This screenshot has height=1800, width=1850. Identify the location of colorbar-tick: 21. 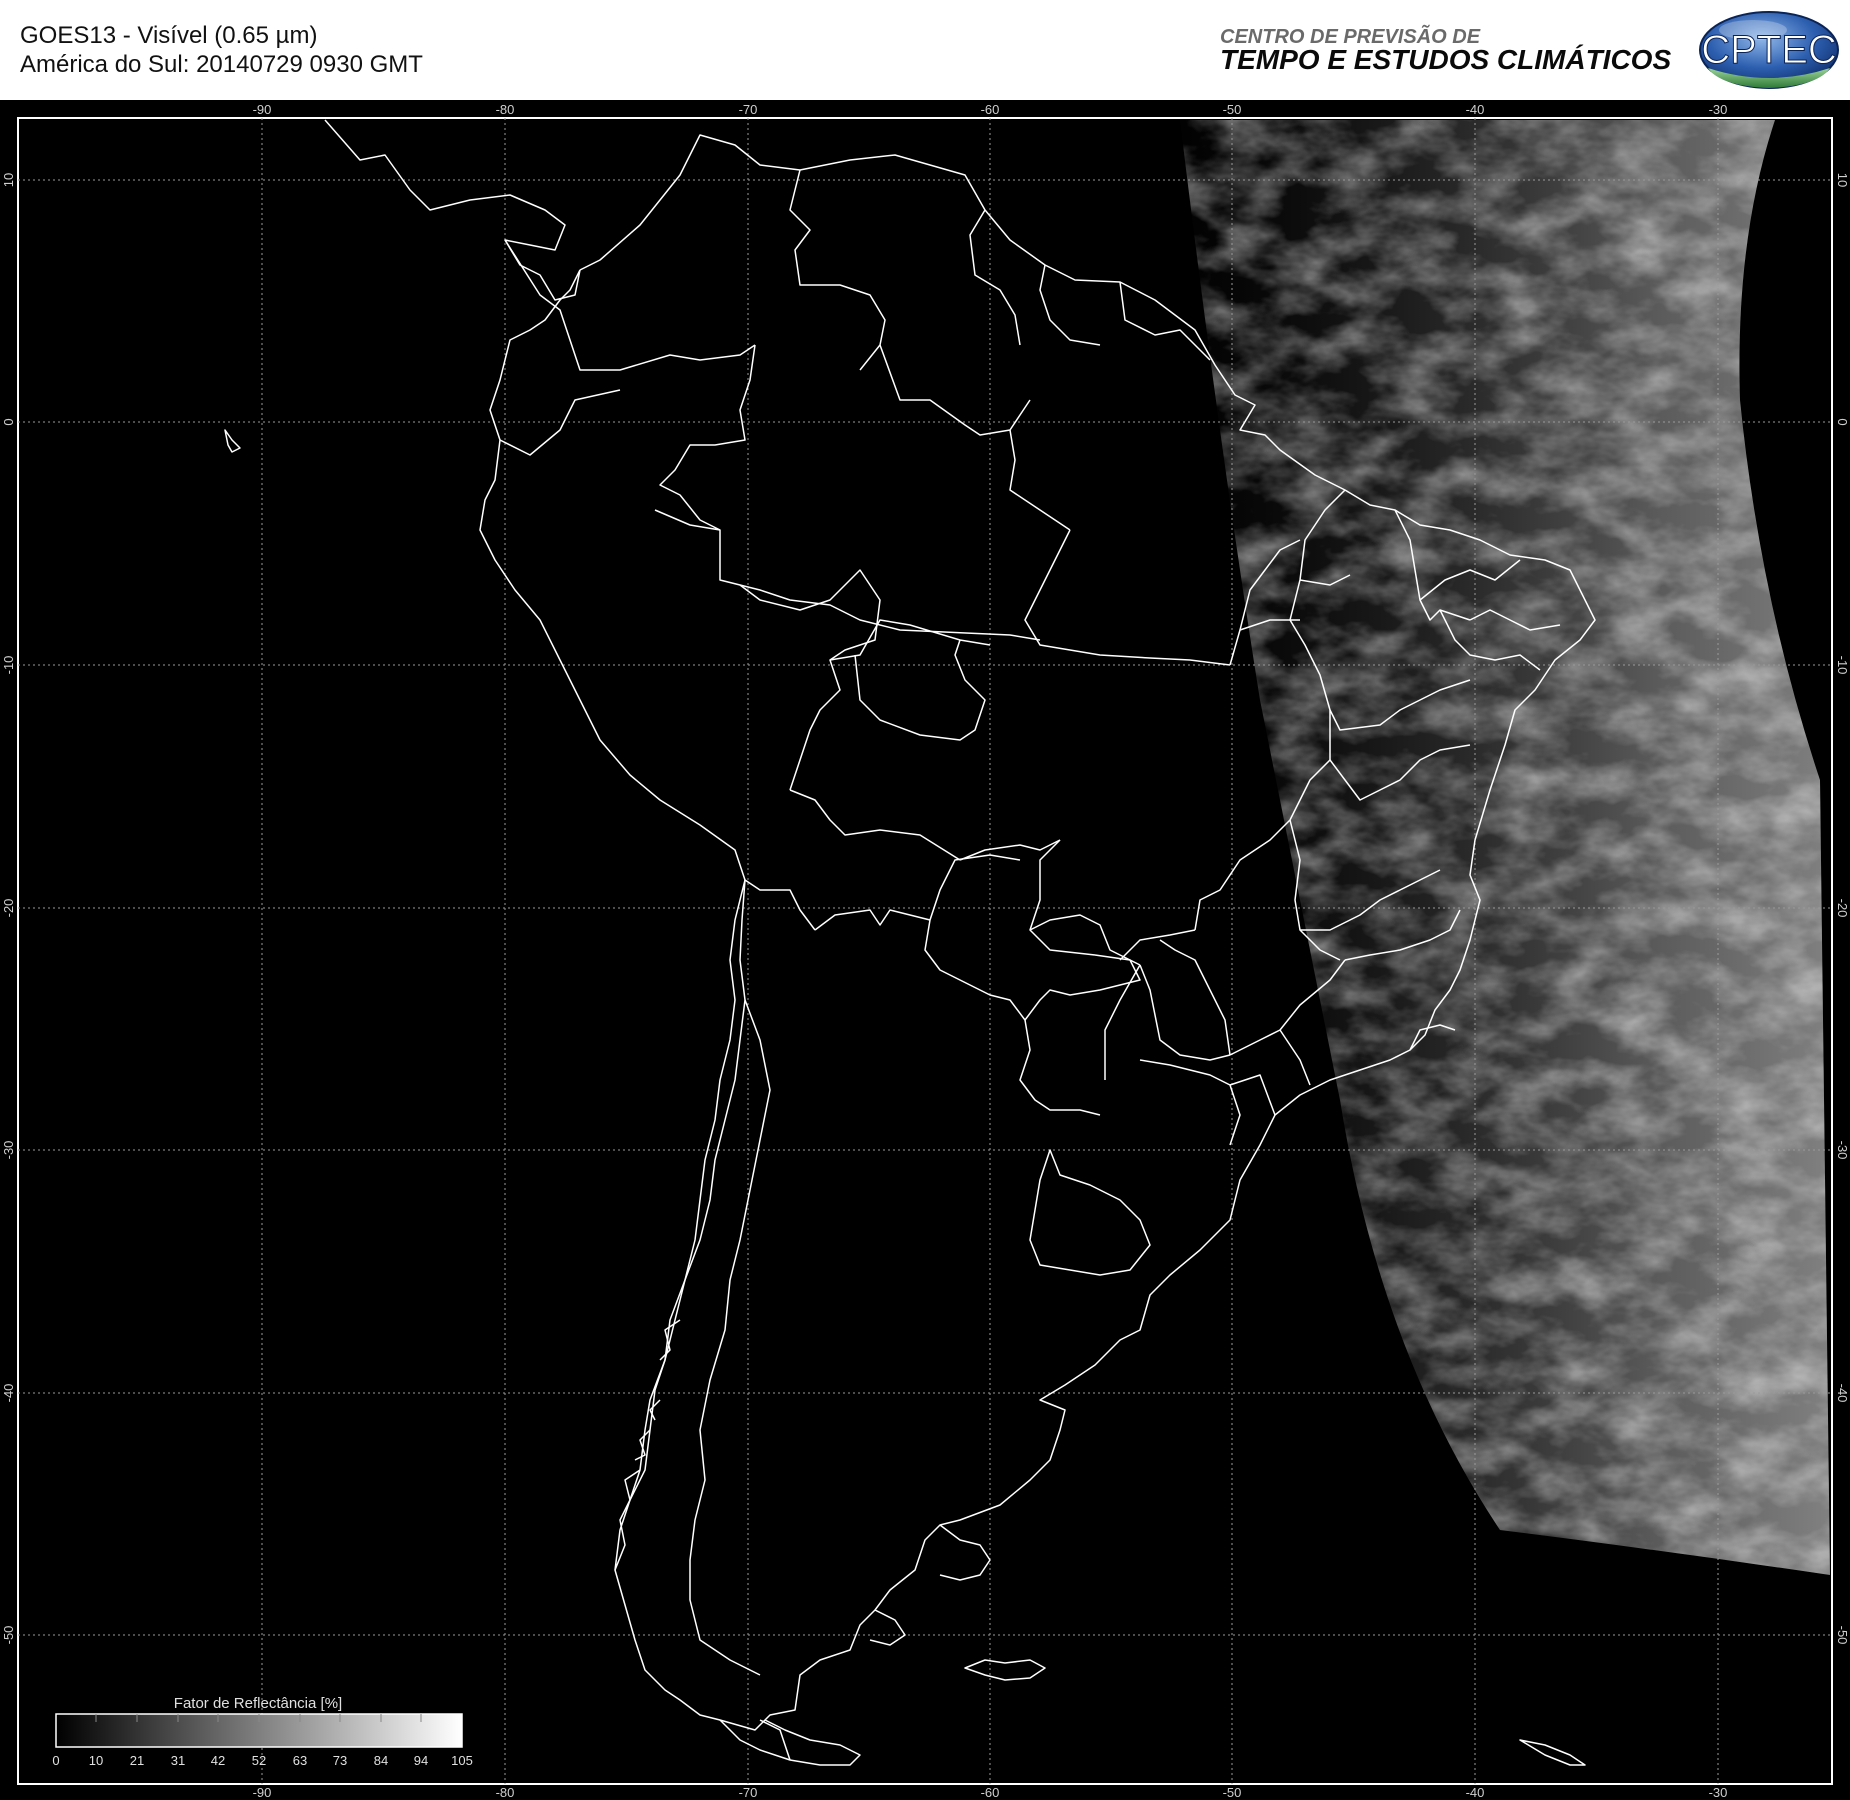
(137, 1760).